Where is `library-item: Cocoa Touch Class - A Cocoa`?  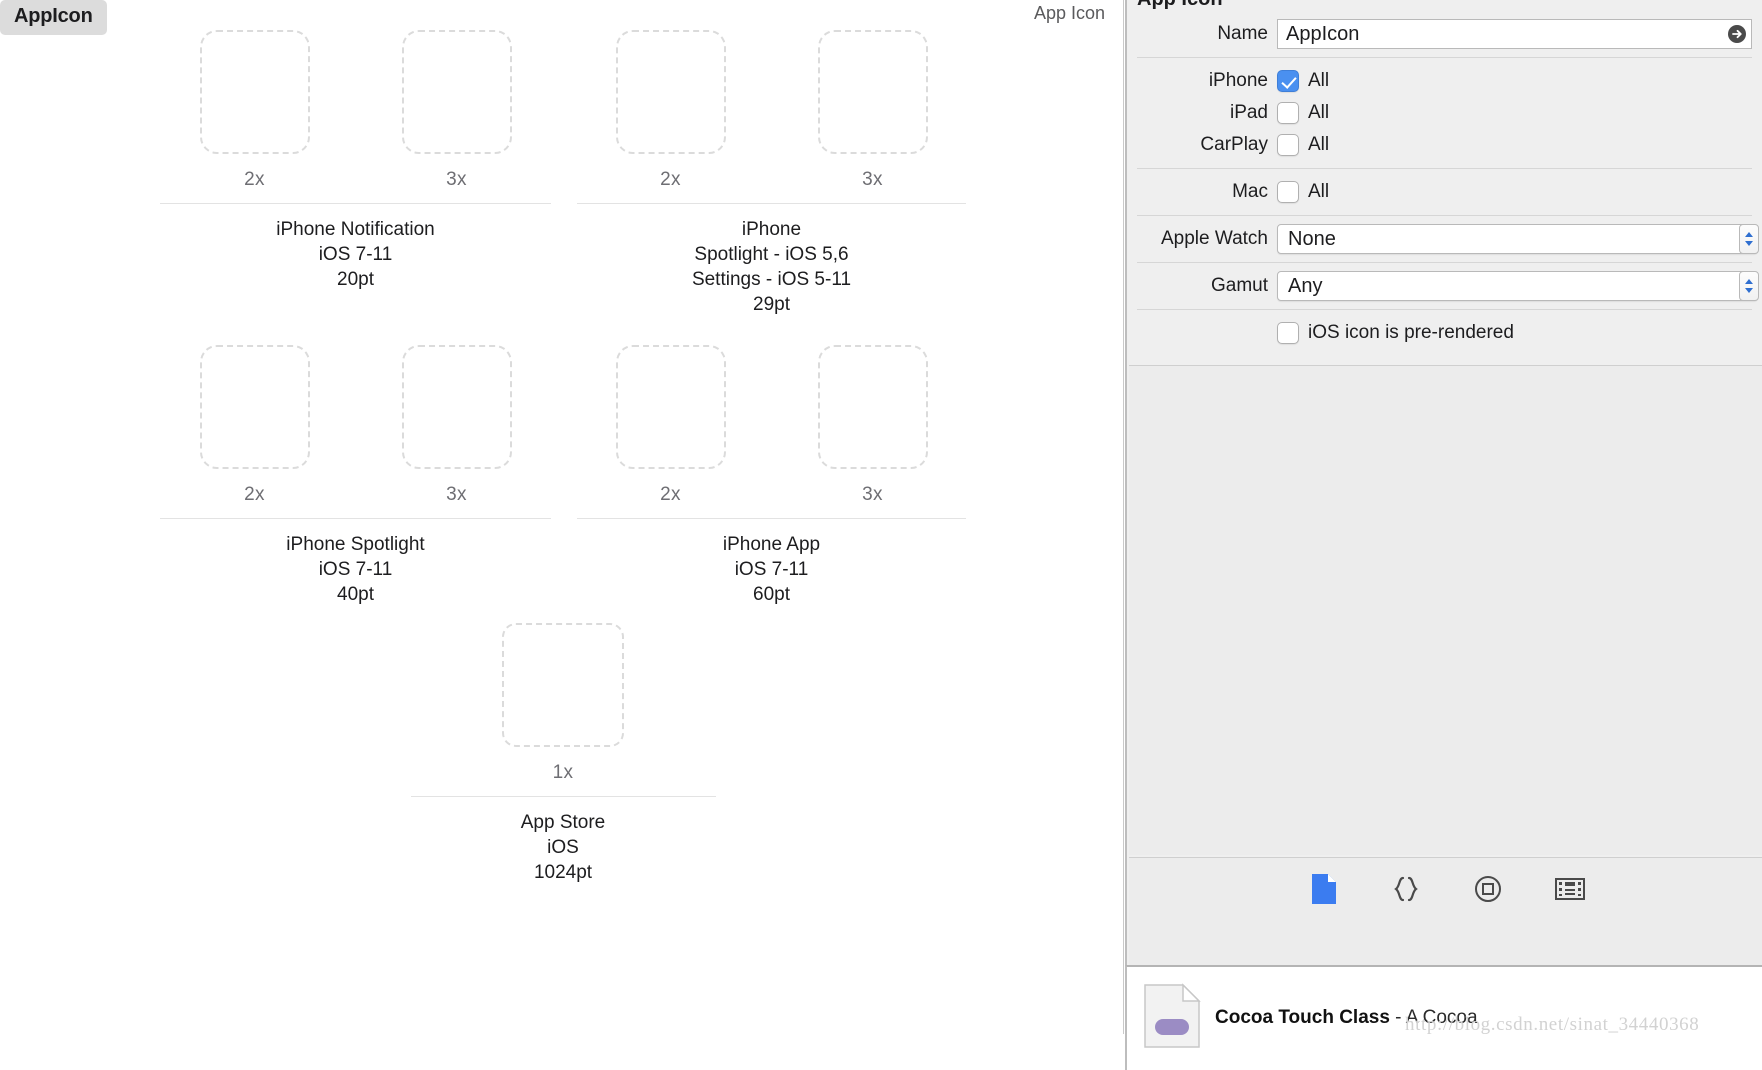
library-item: Cocoa Touch Class - A Cocoa is located at coordinates (1444, 1008).